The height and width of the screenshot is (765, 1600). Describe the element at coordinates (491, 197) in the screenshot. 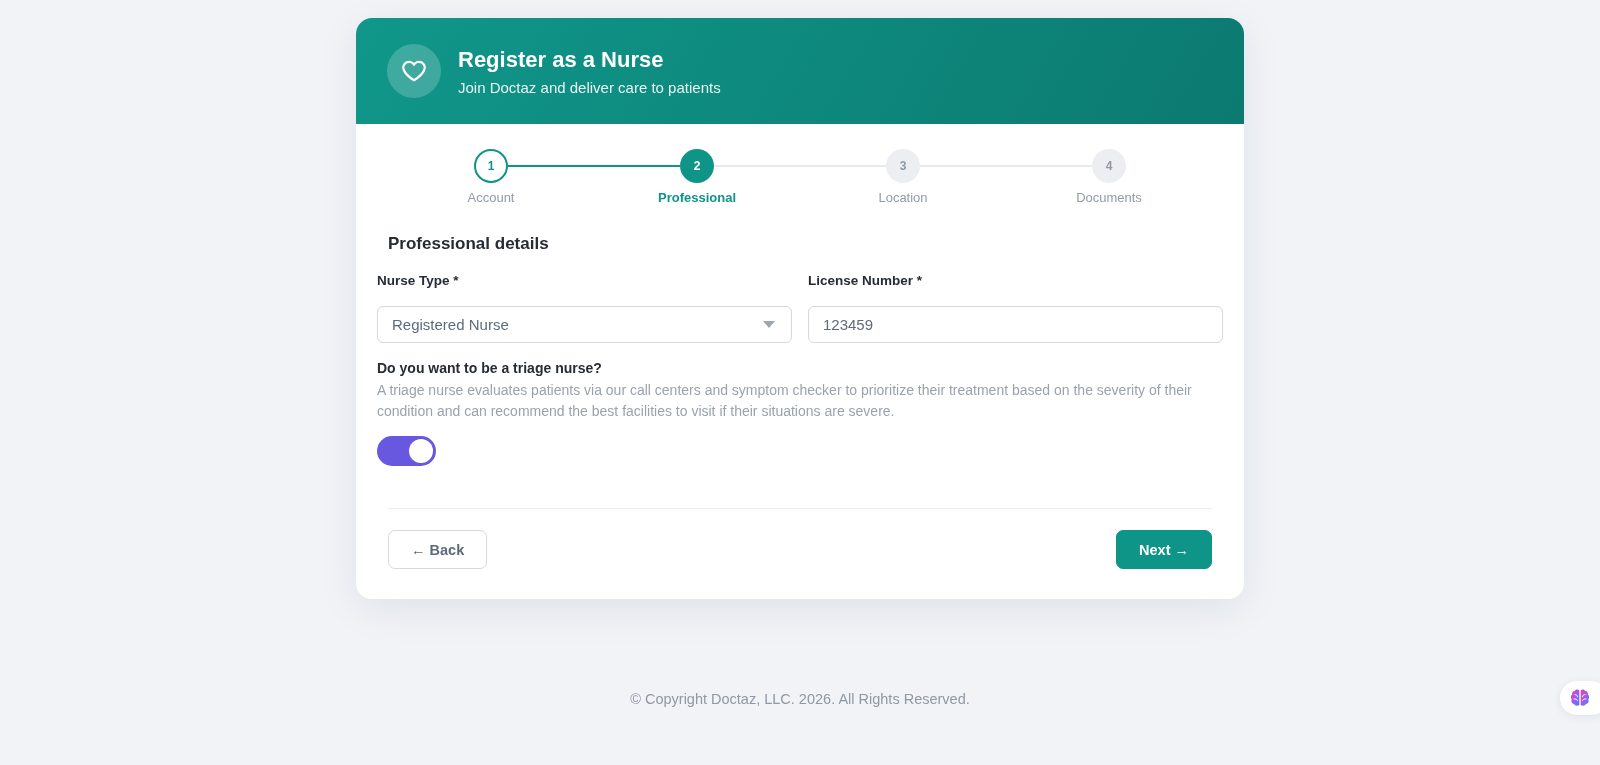

I see `step-label: Account` at that location.